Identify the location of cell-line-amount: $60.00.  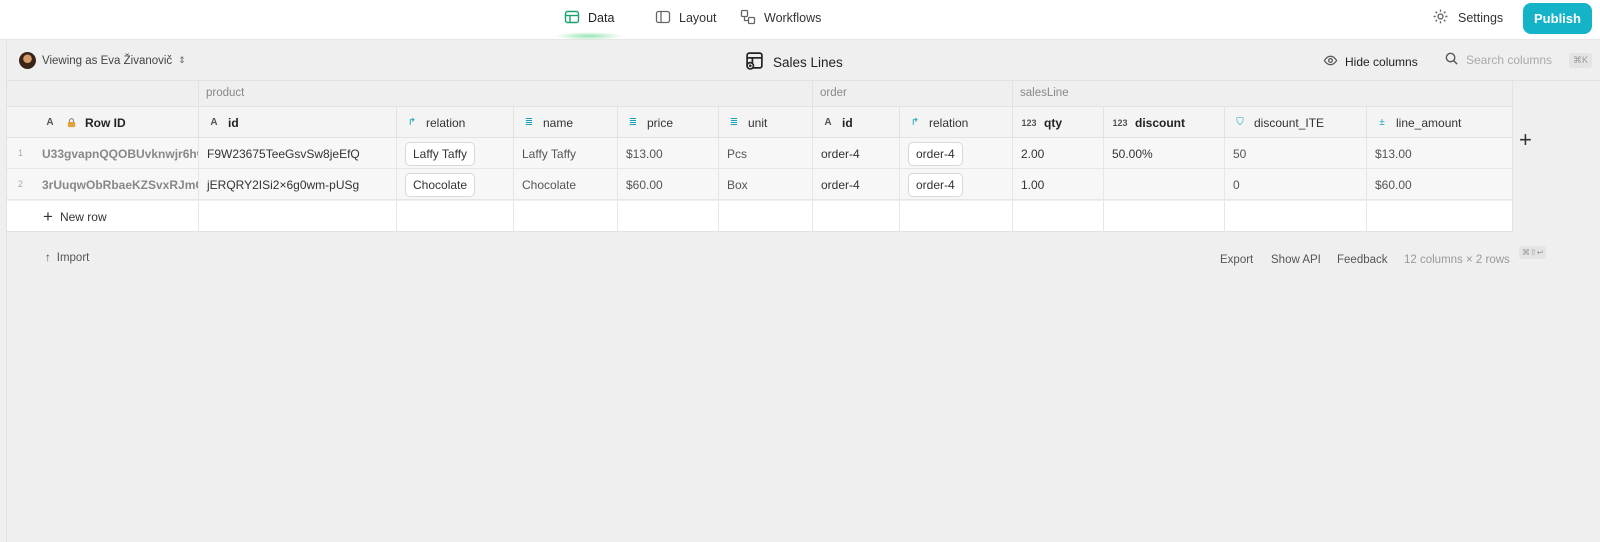
(1439, 184).